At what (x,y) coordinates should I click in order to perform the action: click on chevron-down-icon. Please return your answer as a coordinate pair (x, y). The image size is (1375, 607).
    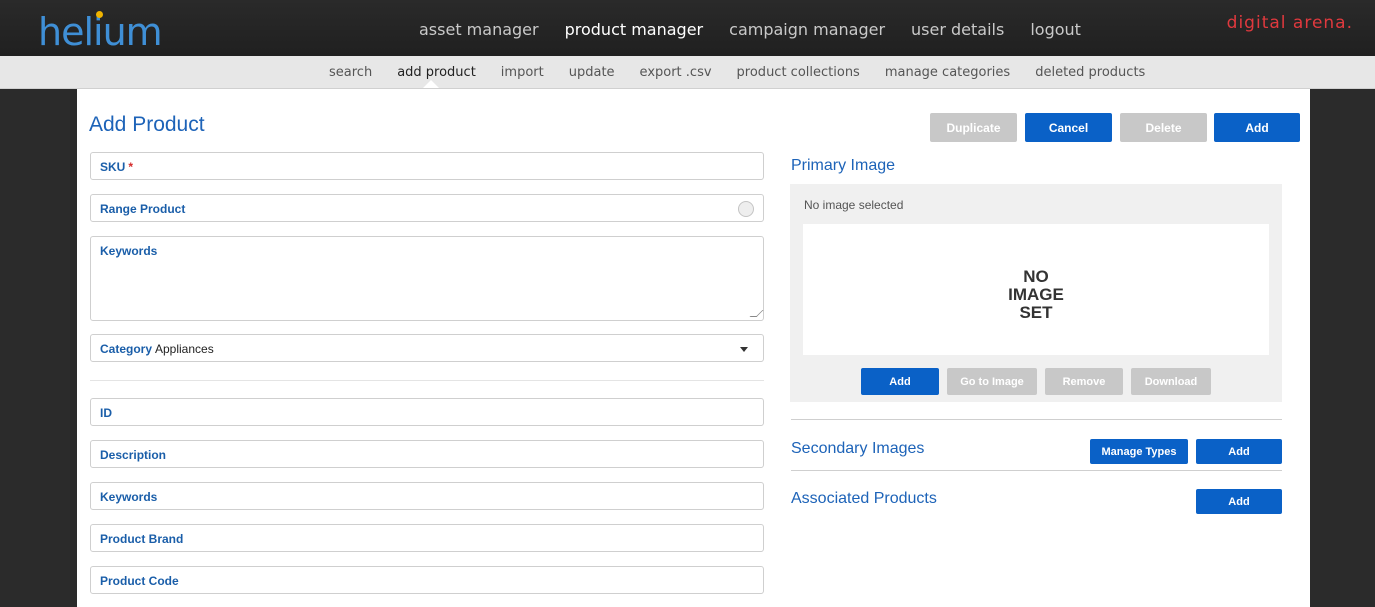
    Looking at the image, I should click on (744, 349).